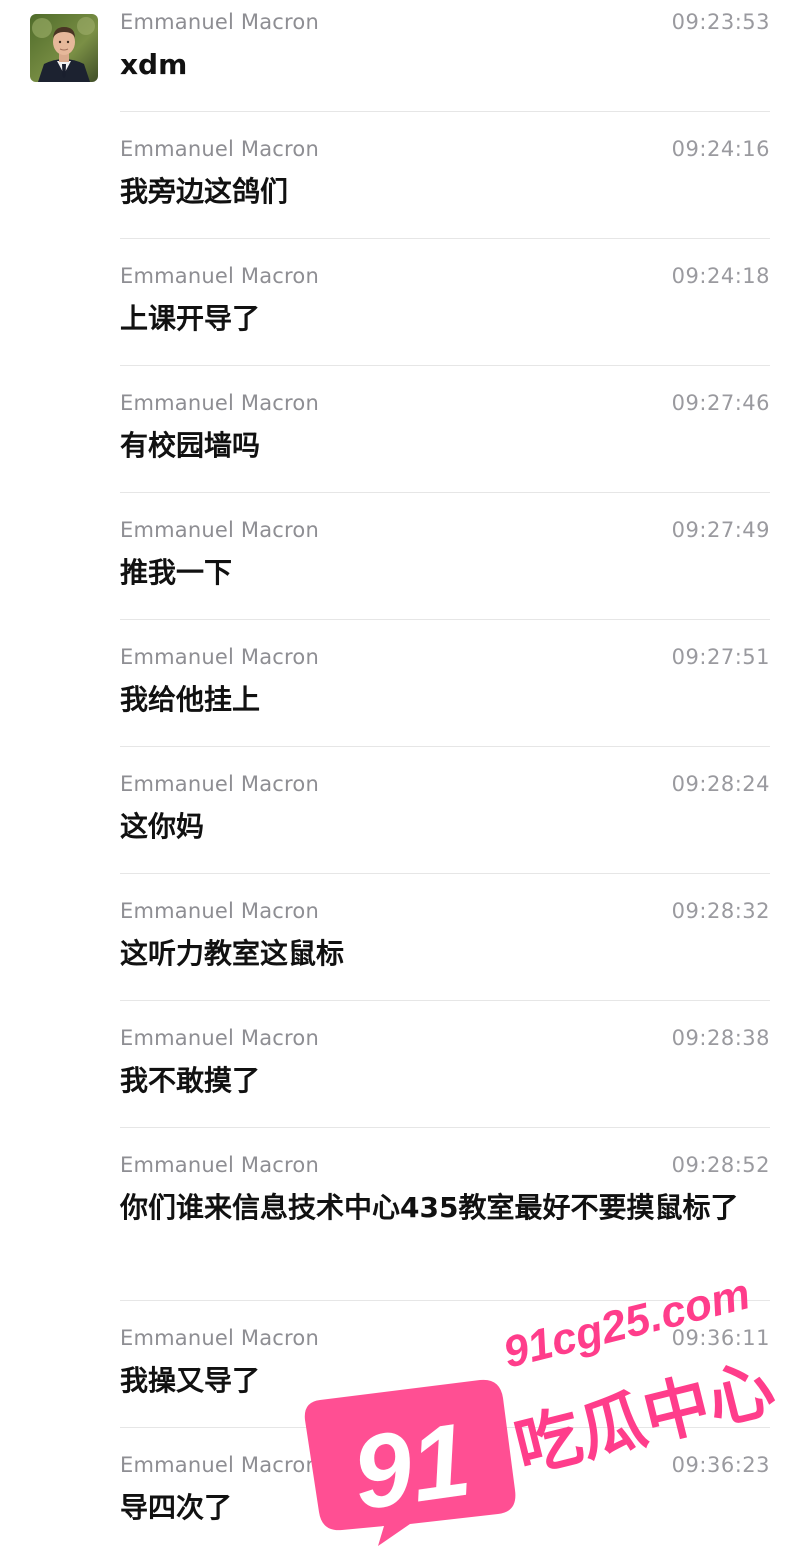 Image resolution: width=800 pixels, height=1551 pixels. Describe the element at coordinates (720, 1338) in the screenshot. I see `message-time: 09:36:11` at that location.